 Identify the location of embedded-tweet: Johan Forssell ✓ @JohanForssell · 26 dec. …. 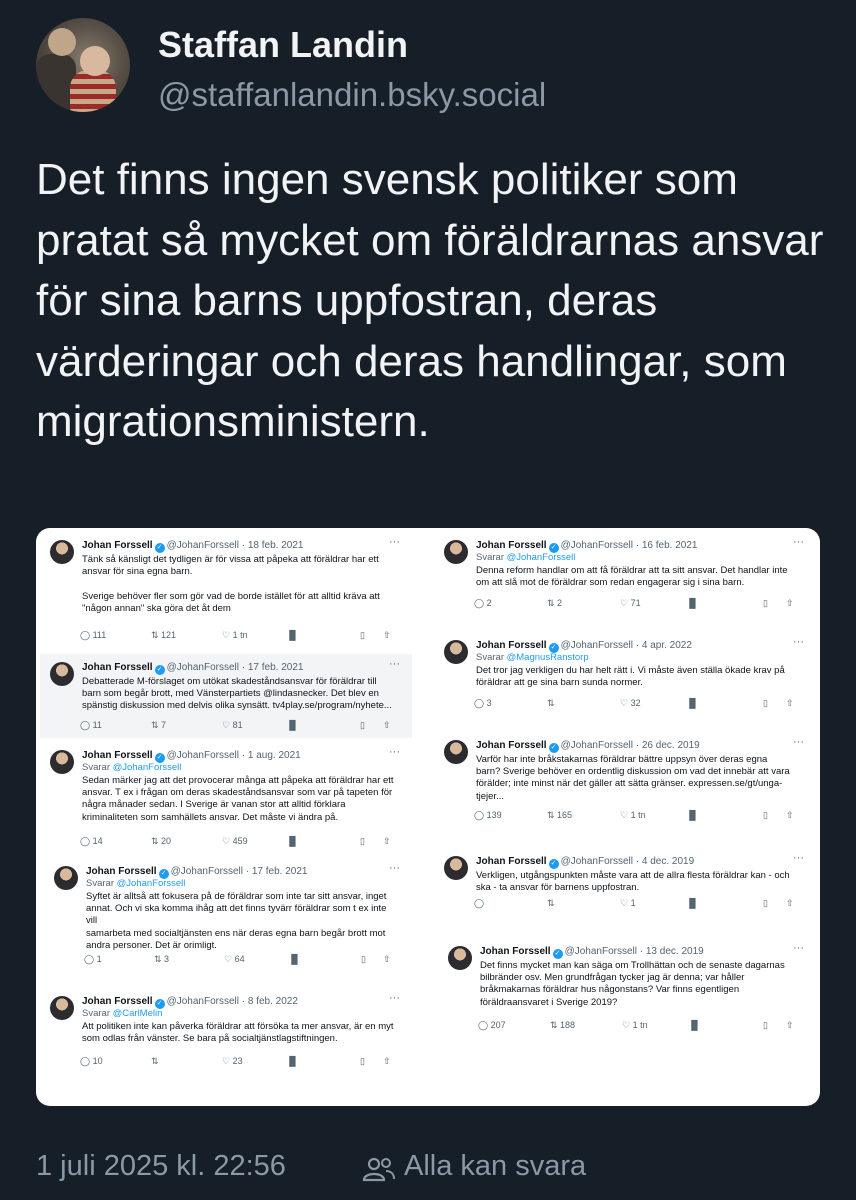
(625, 780).